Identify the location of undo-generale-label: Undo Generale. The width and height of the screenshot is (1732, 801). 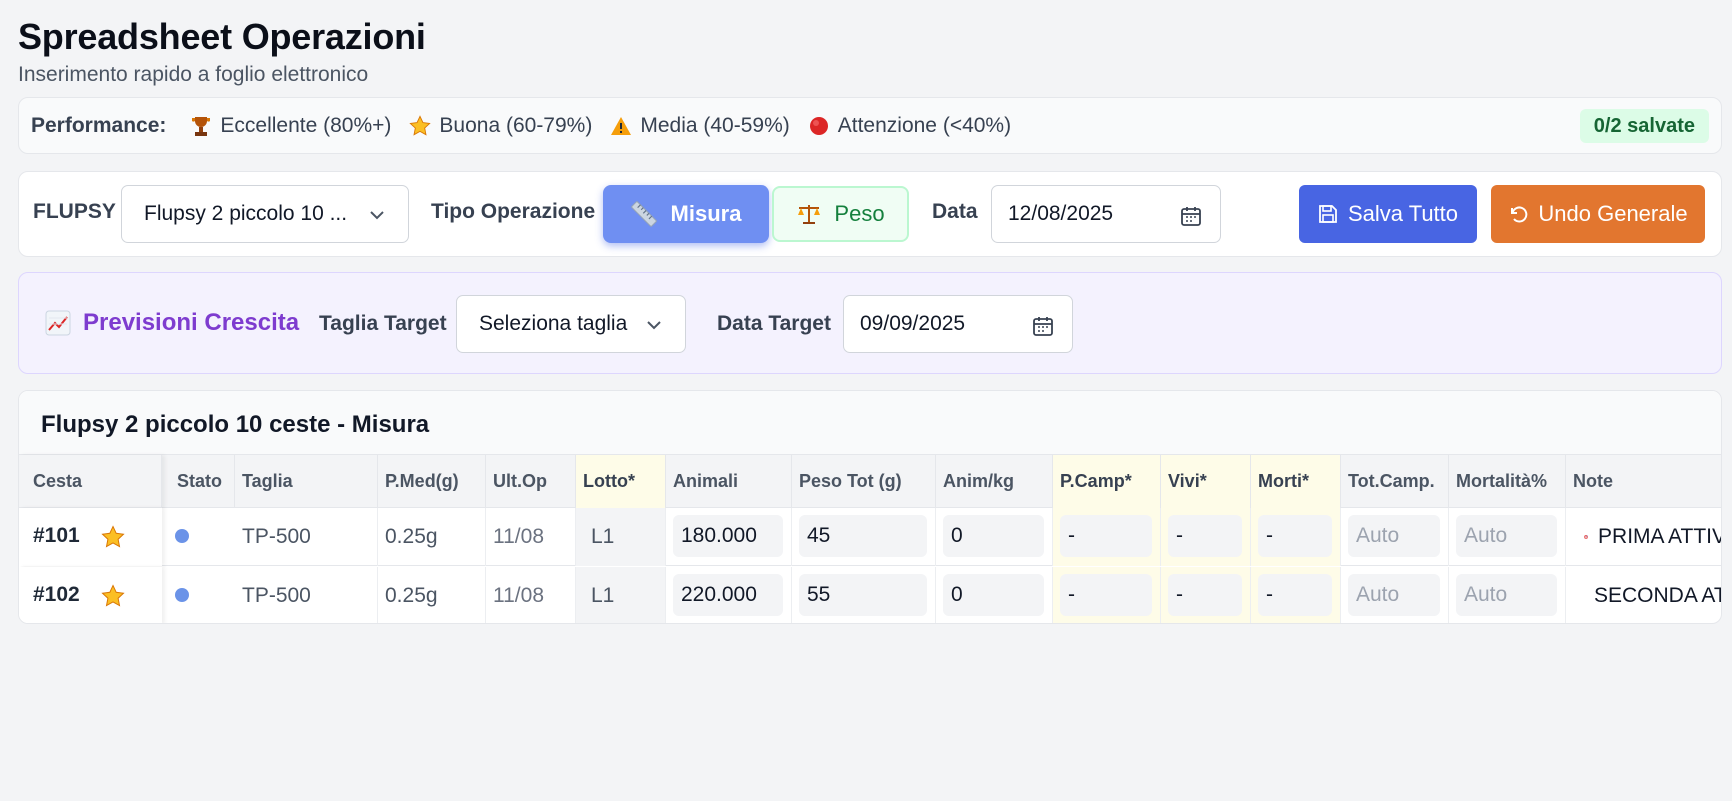
(1613, 213).